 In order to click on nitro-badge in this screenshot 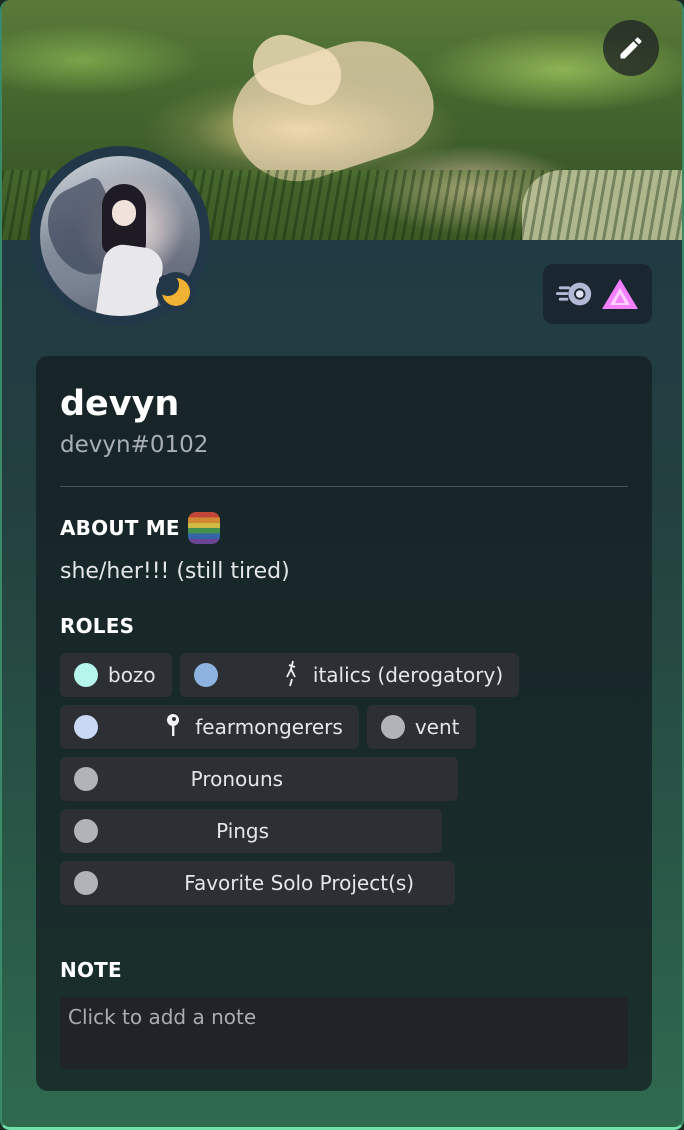, I will do `click(575, 294)`.